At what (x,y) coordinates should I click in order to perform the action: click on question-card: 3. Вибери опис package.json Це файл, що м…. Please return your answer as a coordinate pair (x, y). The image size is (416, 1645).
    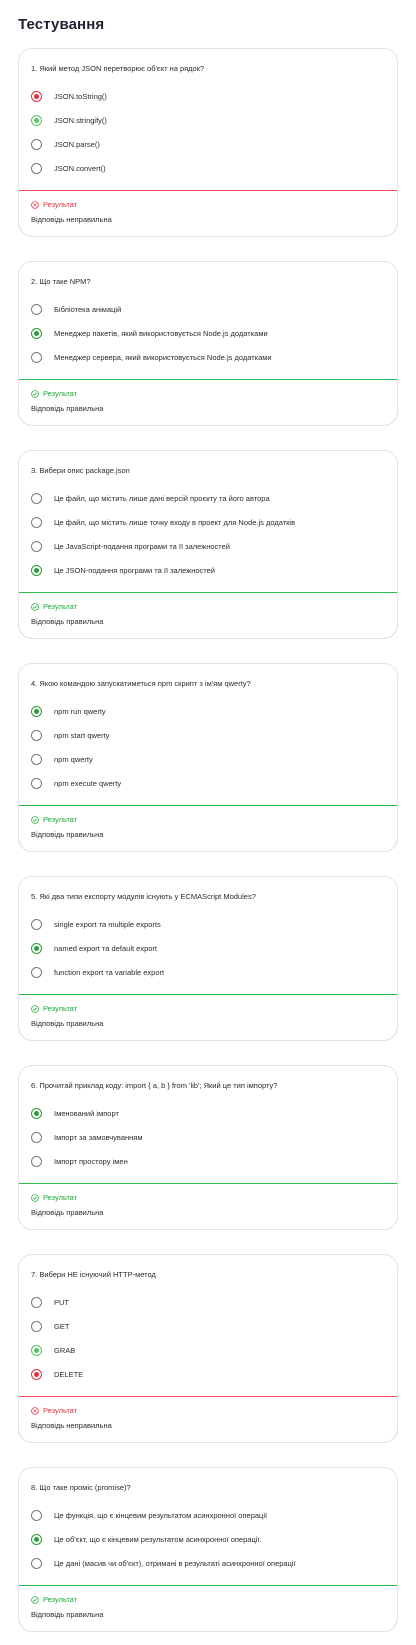
    Looking at the image, I should click on (208, 544).